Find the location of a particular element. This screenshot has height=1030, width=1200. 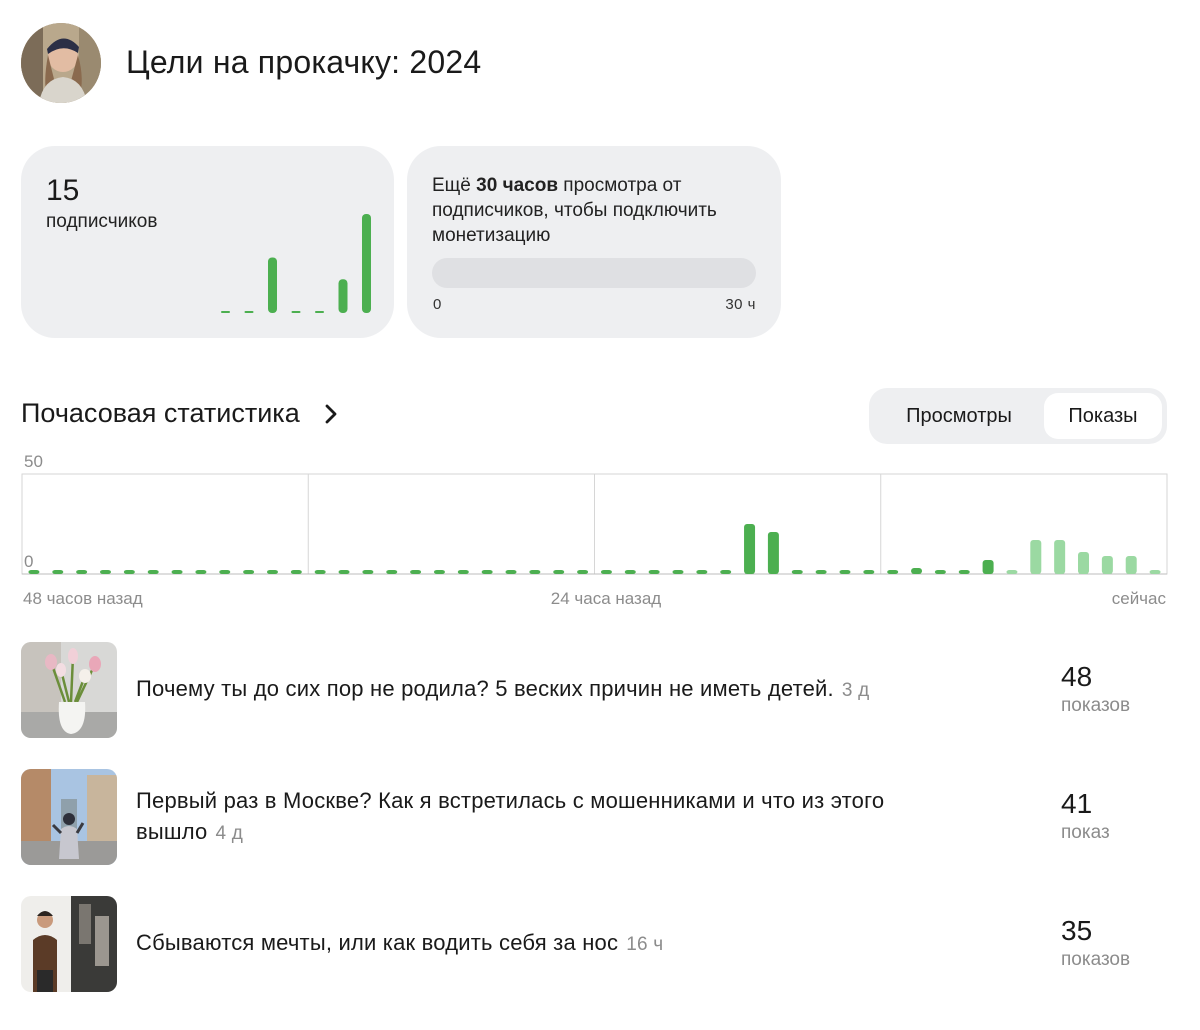

subscribers-card: 15 подписчиков is located at coordinates (207, 242).